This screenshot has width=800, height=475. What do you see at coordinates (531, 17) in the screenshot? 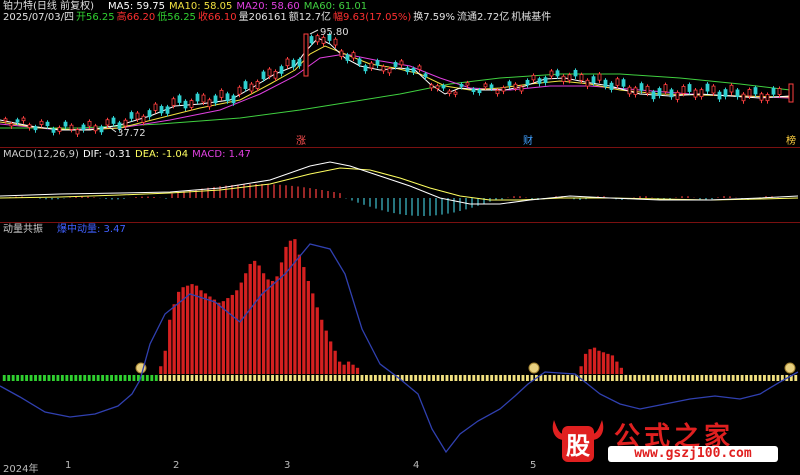
I see `sector-value: 机械基件` at bounding box center [531, 17].